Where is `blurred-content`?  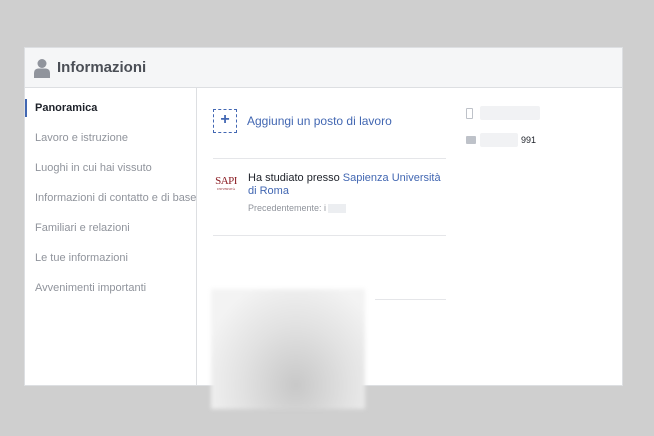 blurred-content is located at coordinates (288, 349).